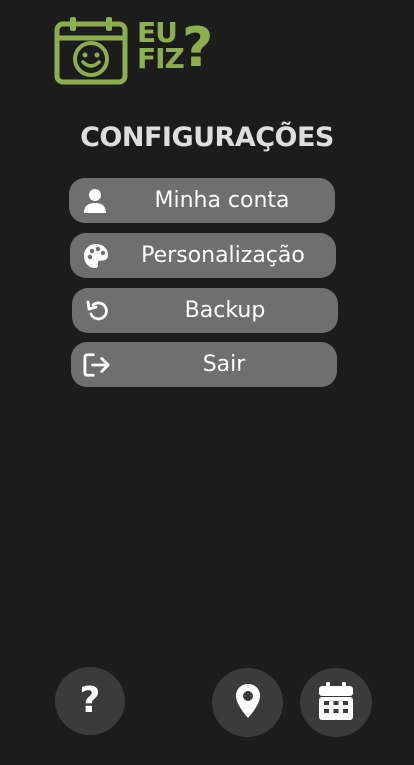 The width and height of the screenshot is (414, 765). What do you see at coordinates (222, 200) in the screenshot?
I see `my-account-label: Minha conta` at bounding box center [222, 200].